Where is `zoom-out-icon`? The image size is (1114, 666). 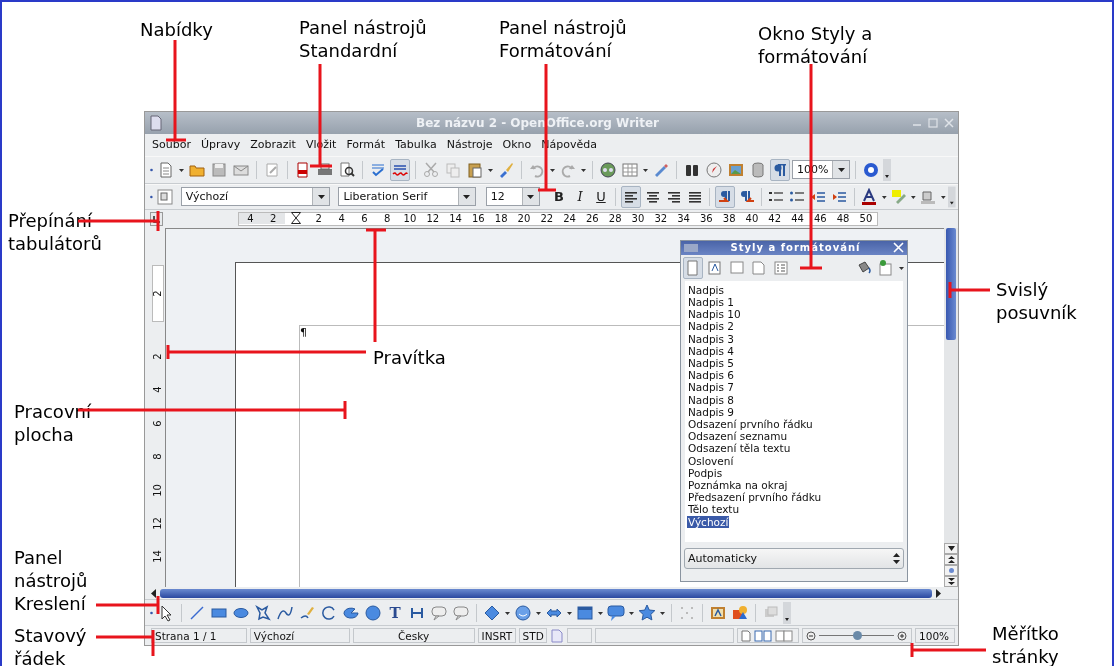 zoom-out-icon is located at coordinates (811, 635).